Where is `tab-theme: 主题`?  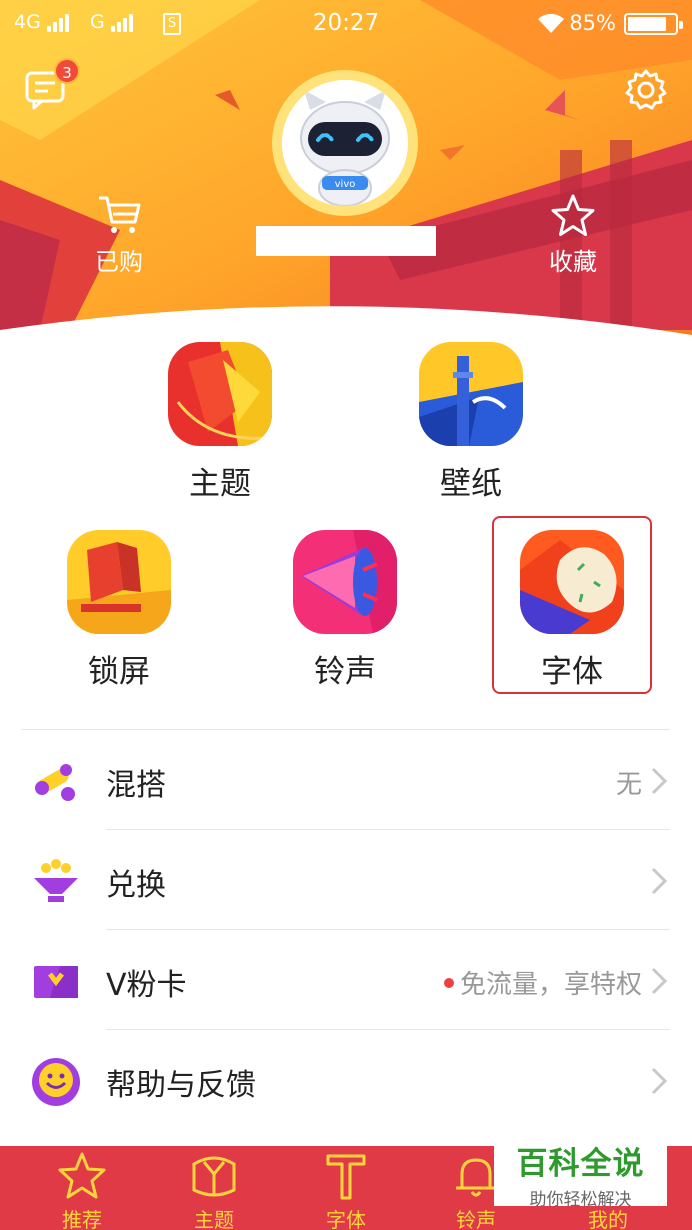 tab-theme: 主题 is located at coordinates (214, 1190).